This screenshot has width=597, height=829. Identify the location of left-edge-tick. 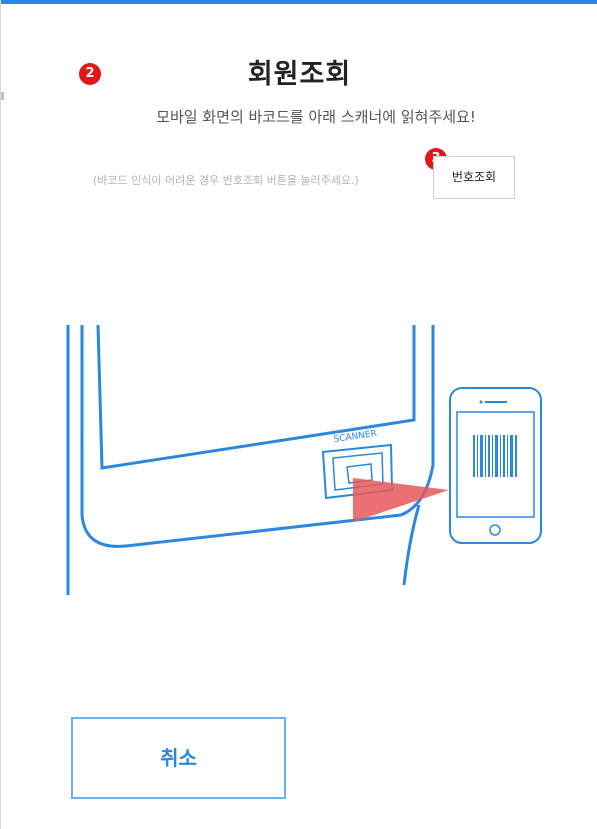
(2, 96).